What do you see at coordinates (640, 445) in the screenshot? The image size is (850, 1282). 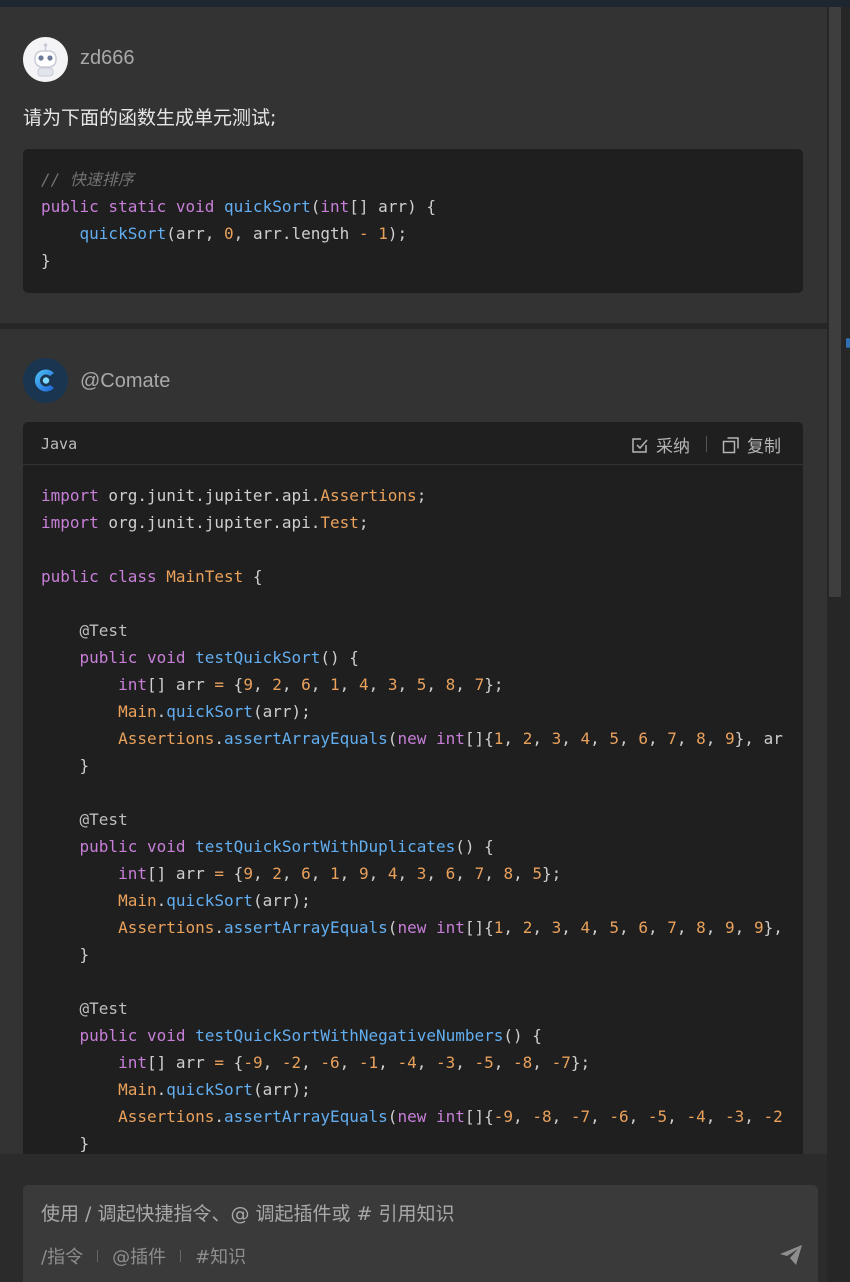 I see `checkbox-edit-icon` at bounding box center [640, 445].